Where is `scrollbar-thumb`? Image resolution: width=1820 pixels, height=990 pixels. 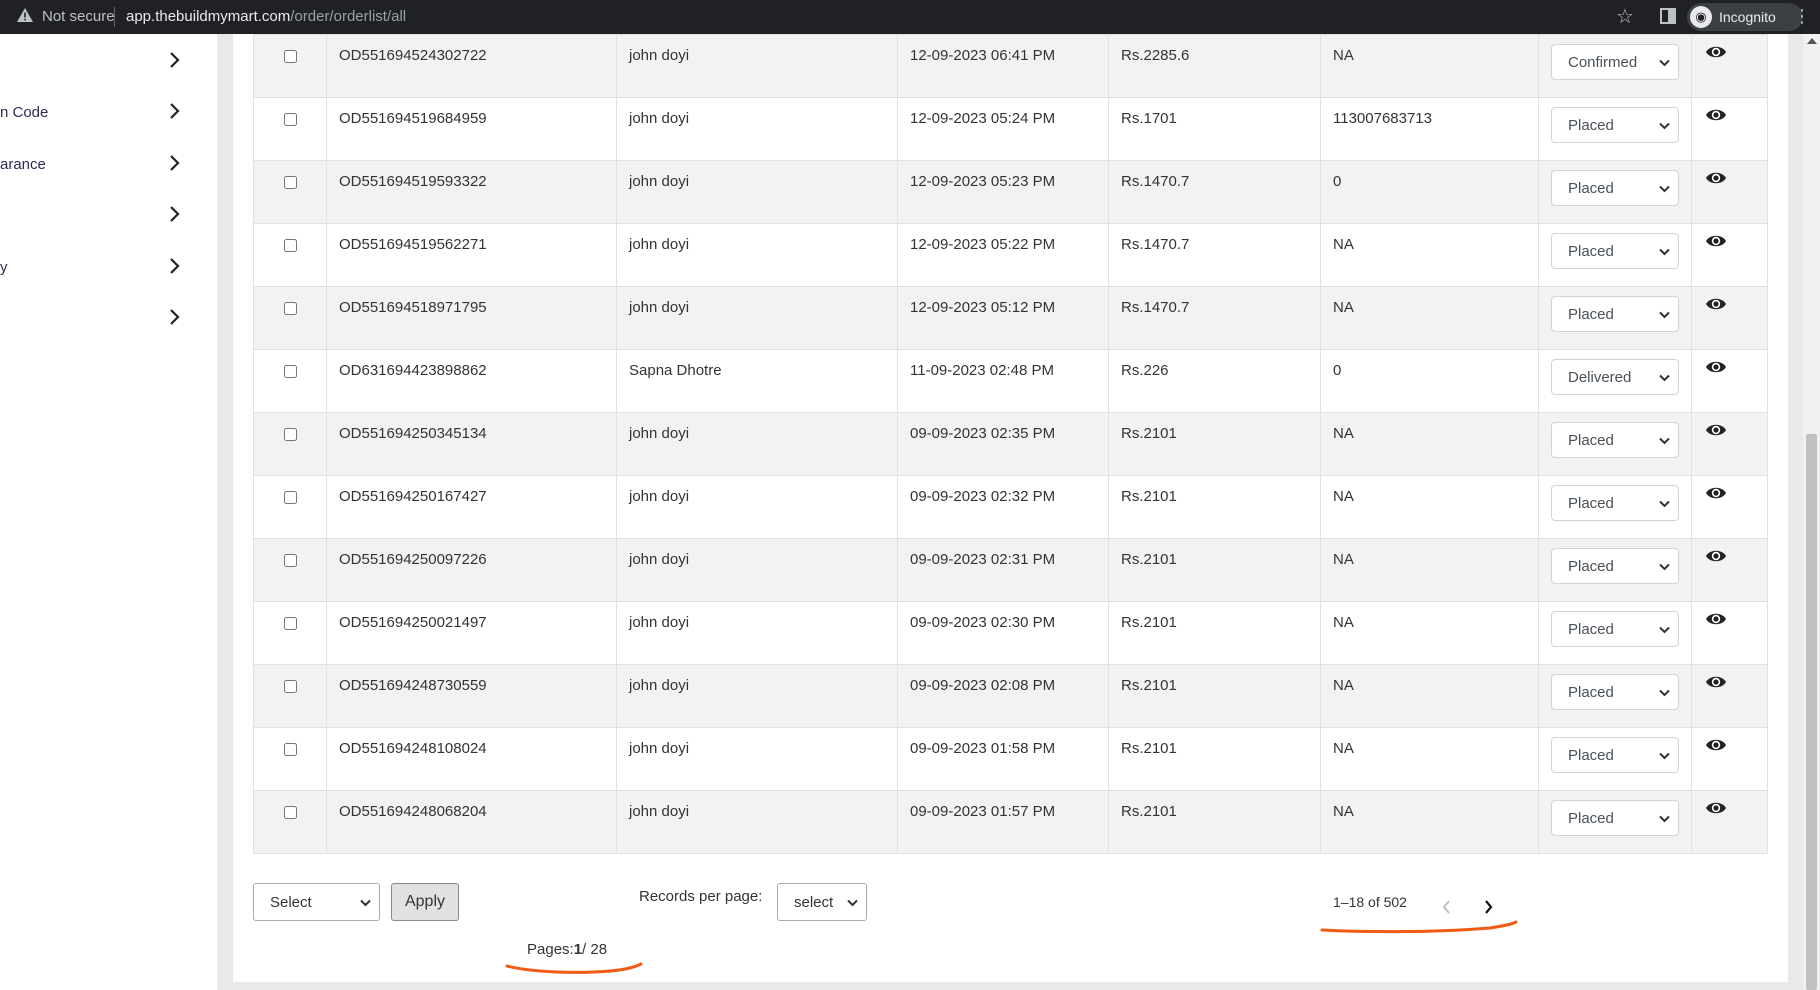 scrollbar-thumb is located at coordinates (1811, 712).